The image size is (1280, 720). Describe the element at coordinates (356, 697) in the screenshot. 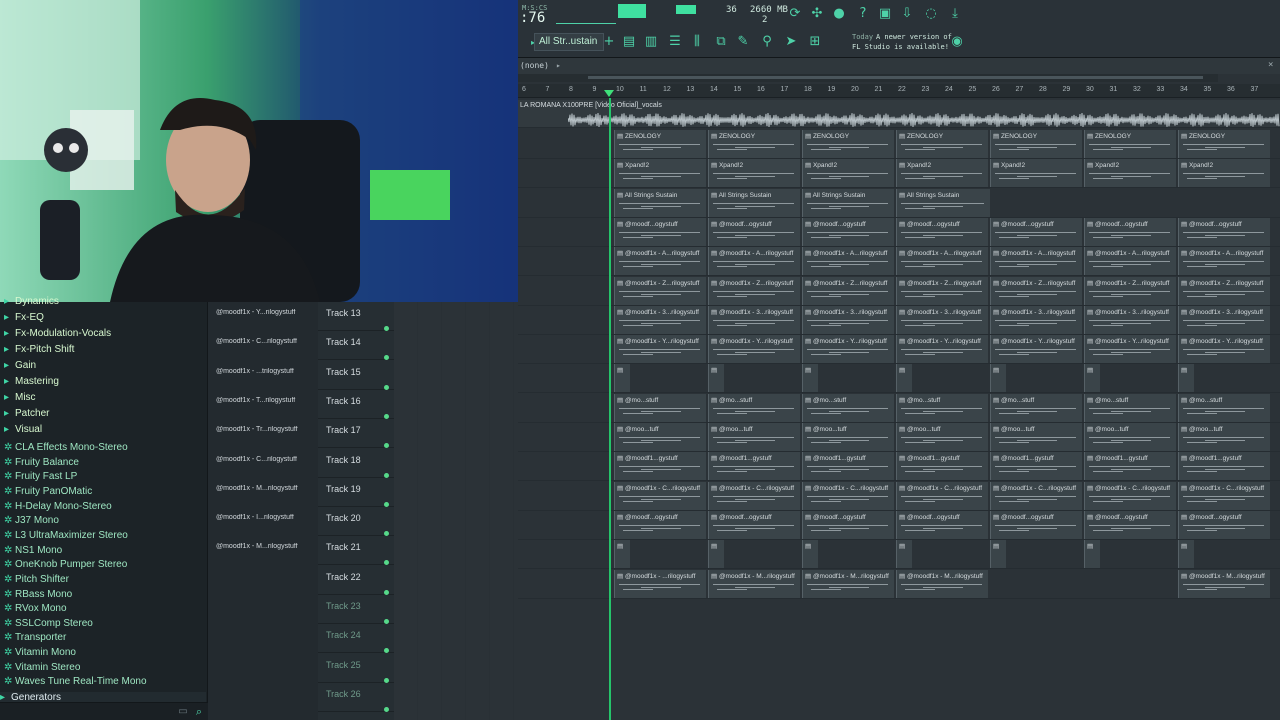

I see `track-header: Track 26` at that location.